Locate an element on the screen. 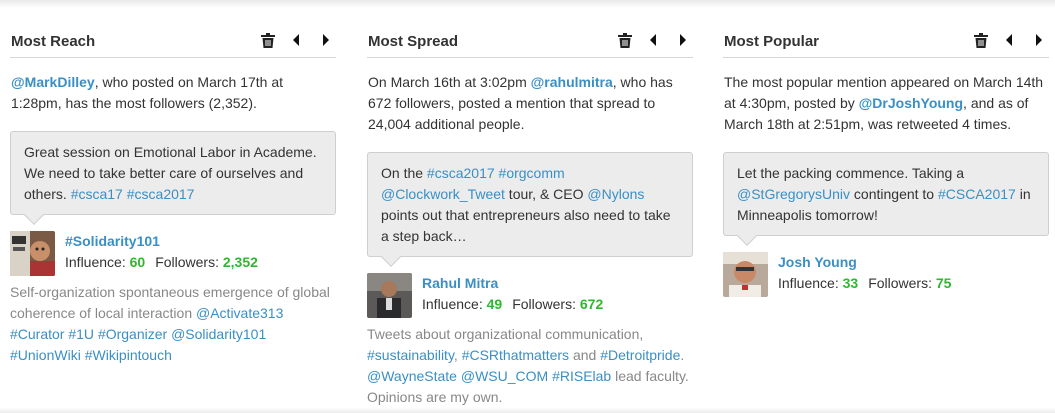 This screenshot has height=413, width=1055. bio-link: #RISElab is located at coordinates (581, 376).